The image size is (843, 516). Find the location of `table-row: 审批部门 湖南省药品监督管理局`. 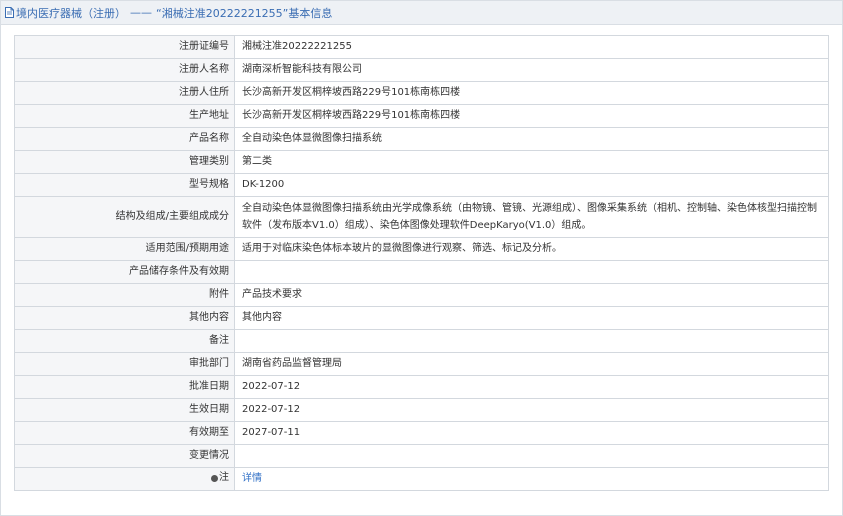

table-row: 审批部门 湖南省药品监督管理局 is located at coordinates (421, 364).